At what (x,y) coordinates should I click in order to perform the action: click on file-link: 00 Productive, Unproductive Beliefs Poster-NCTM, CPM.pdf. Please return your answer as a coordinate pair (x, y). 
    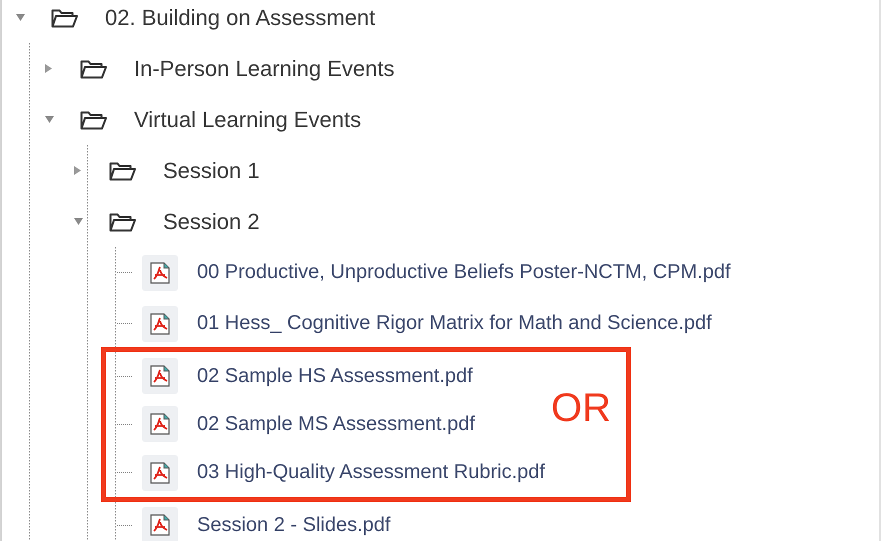
    Looking at the image, I should click on (464, 272).